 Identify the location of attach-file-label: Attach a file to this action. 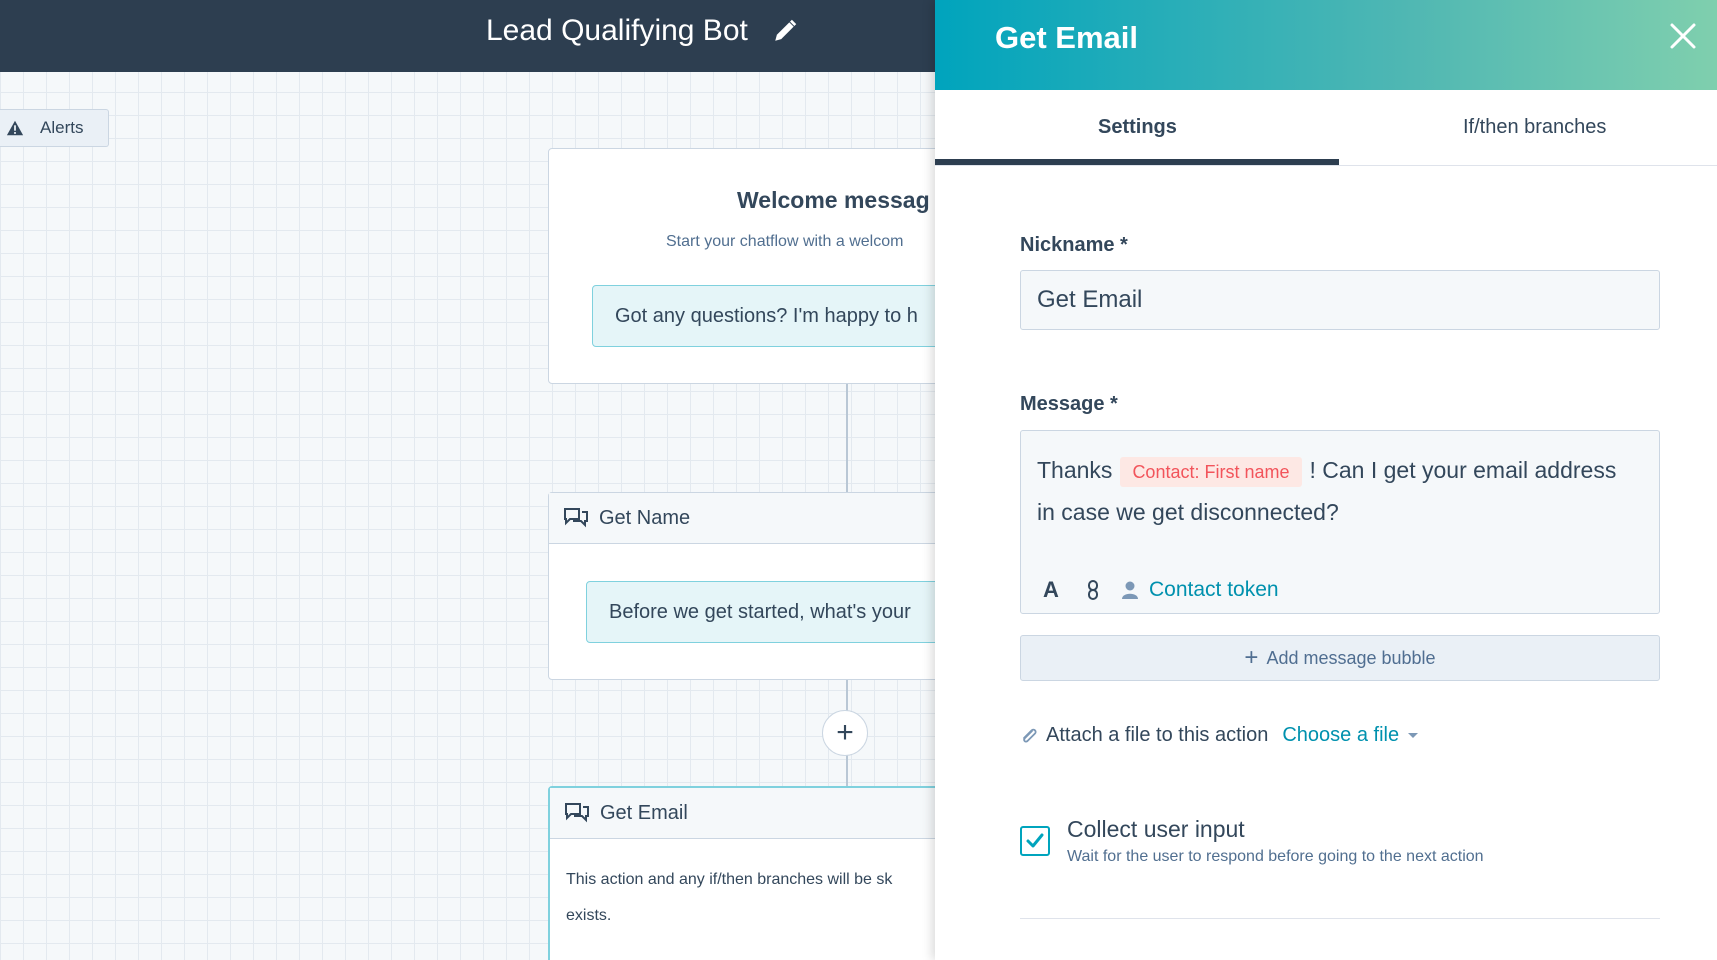
(1157, 735).